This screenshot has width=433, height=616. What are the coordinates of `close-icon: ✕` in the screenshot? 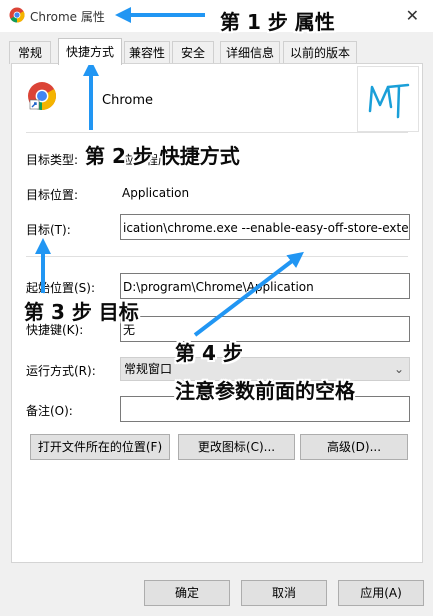 It's located at (412, 15).